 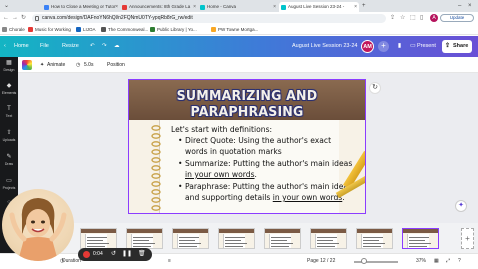 I want to click on add-collaborator-icon: +, so click(x=383, y=46).